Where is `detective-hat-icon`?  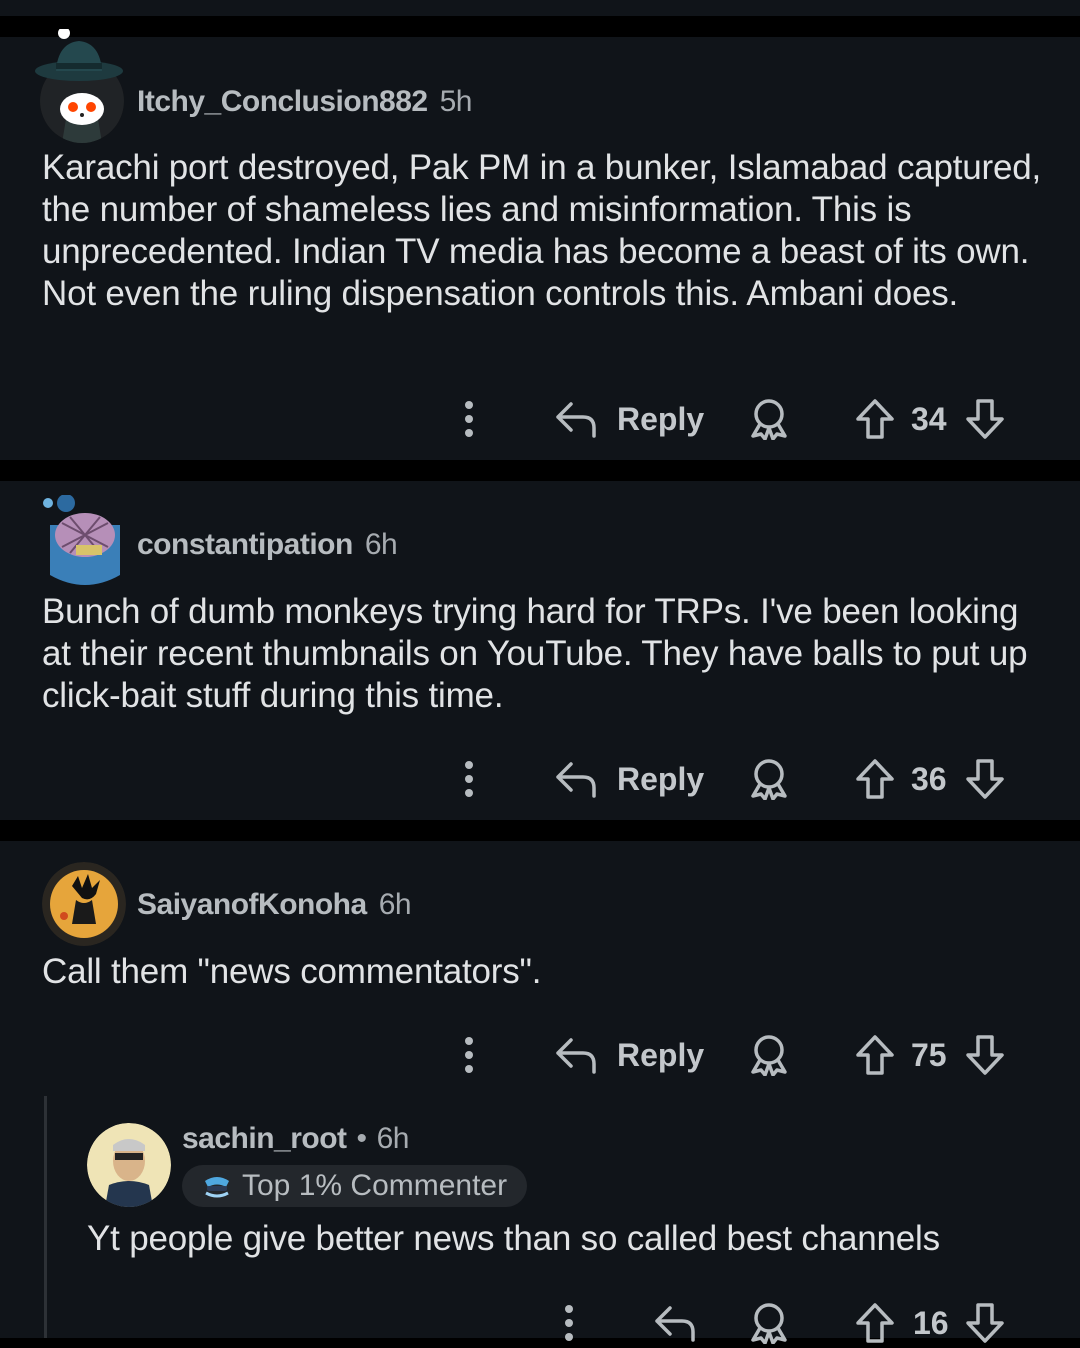 detective-hat-icon is located at coordinates (79, 55).